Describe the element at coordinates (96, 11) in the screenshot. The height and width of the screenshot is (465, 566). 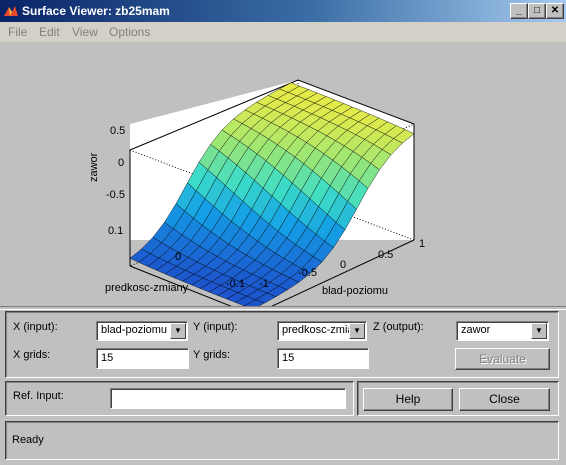
I see `window-title: Surface Viewer: zb25mam` at that location.